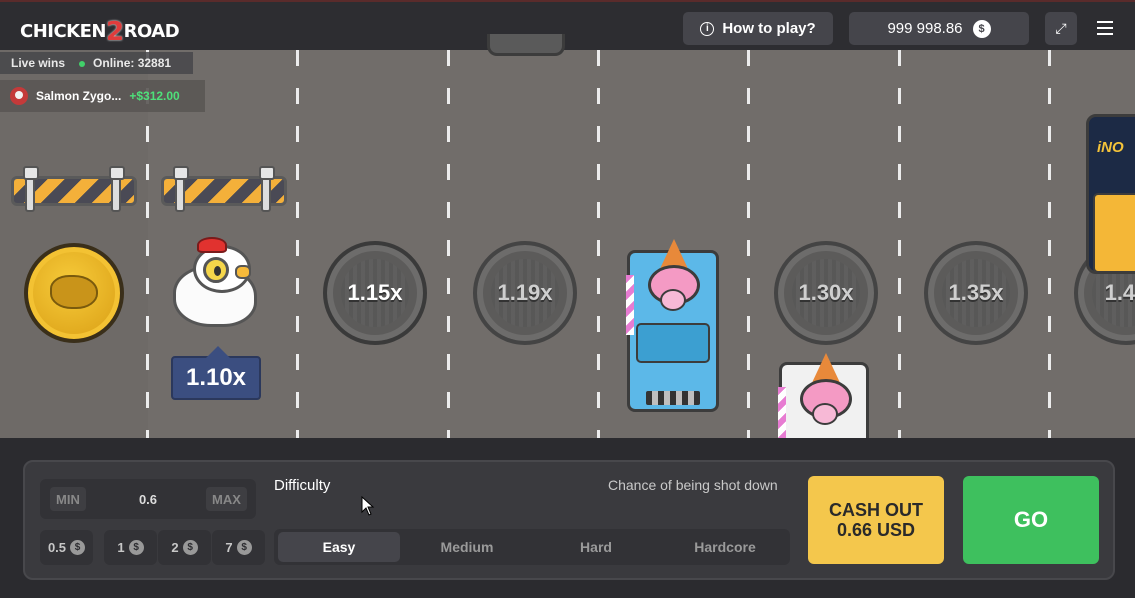 This screenshot has height=598, width=1135. What do you see at coordinates (154, 96) in the screenshot?
I see `win-amount: +$312.00` at bounding box center [154, 96].